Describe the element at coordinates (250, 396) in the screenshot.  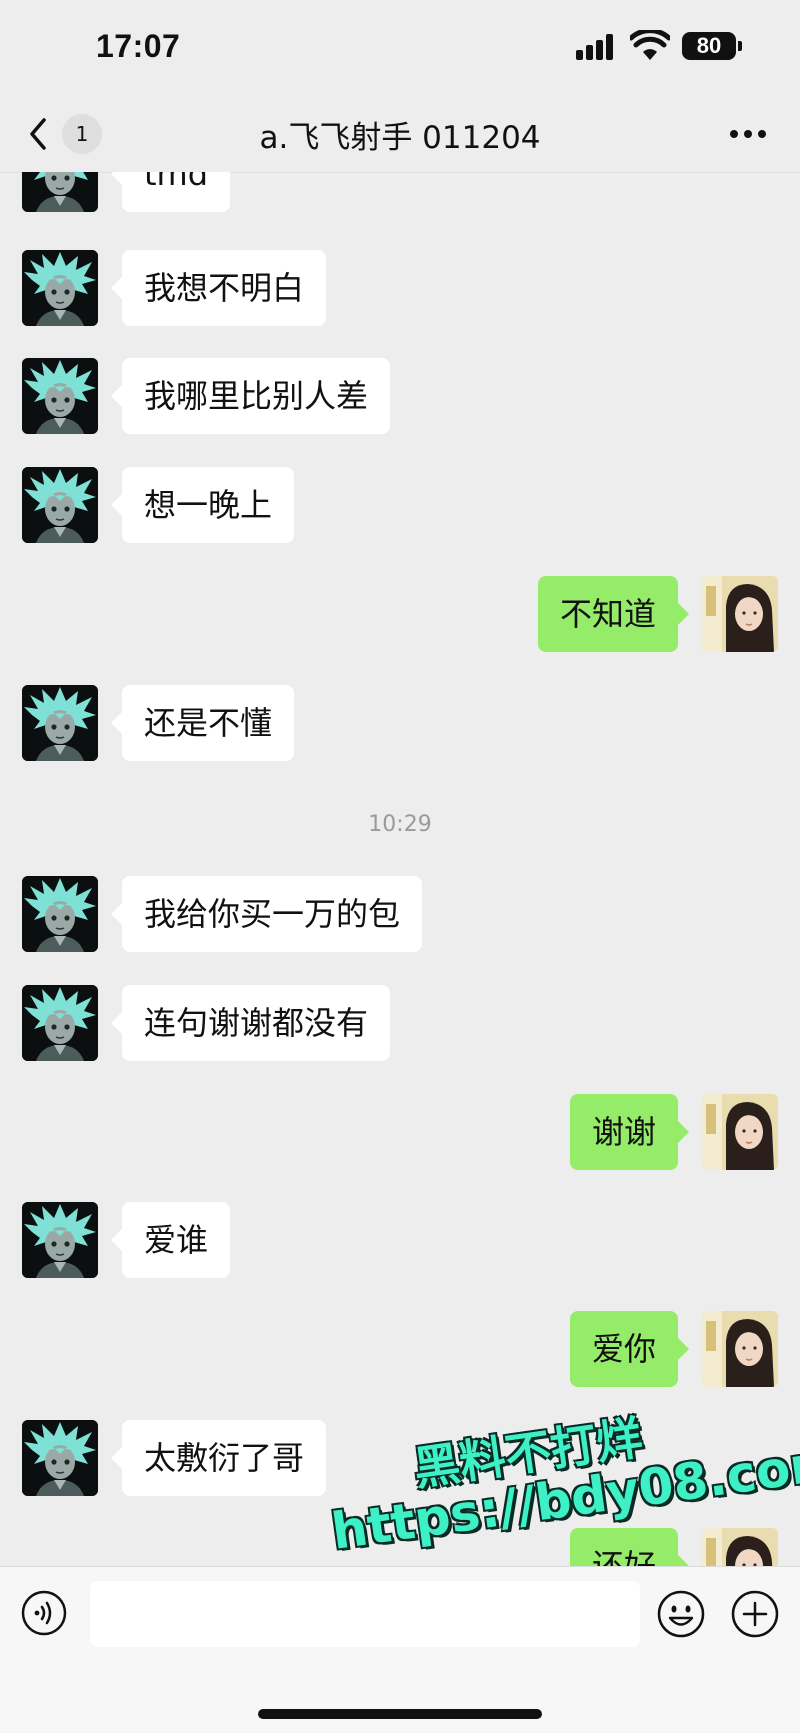
I see `message-bubble-received: 我哪里比别人差` at that location.